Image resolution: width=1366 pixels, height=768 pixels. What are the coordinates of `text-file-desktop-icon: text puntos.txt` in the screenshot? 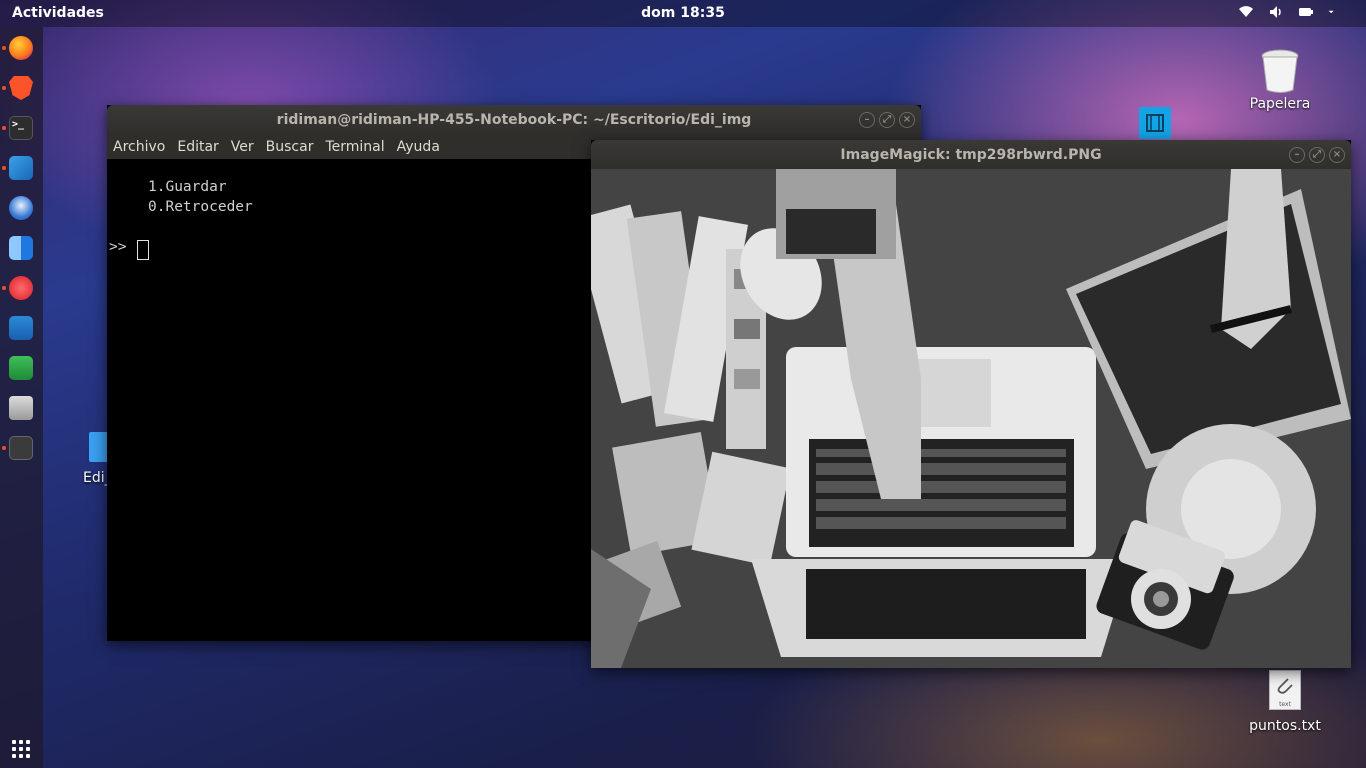 It's located at (1285, 702).